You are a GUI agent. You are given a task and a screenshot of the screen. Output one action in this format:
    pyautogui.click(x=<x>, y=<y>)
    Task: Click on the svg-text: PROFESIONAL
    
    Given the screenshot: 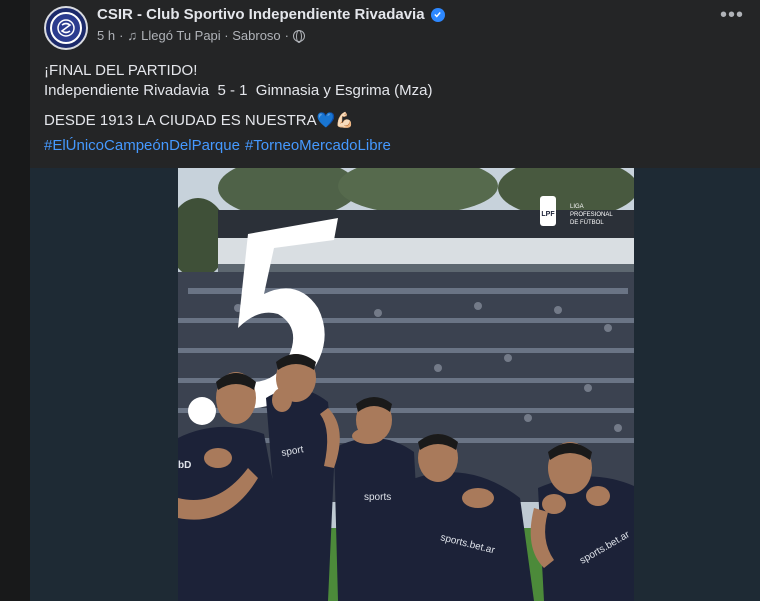 What is the action you would take?
    pyautogui.click(x=591, y=215)
    